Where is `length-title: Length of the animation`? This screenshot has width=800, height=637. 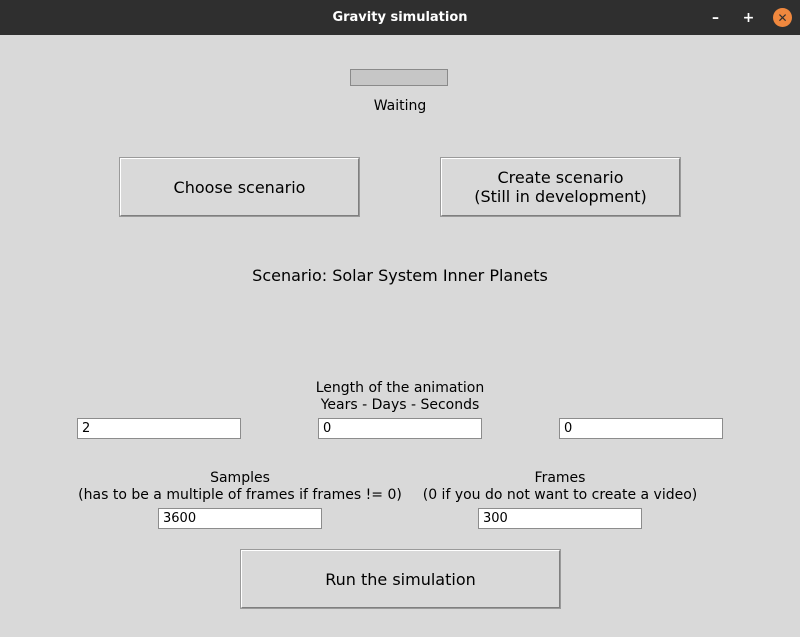 length-title: Length of the animation is located at coordinates (400, 388).